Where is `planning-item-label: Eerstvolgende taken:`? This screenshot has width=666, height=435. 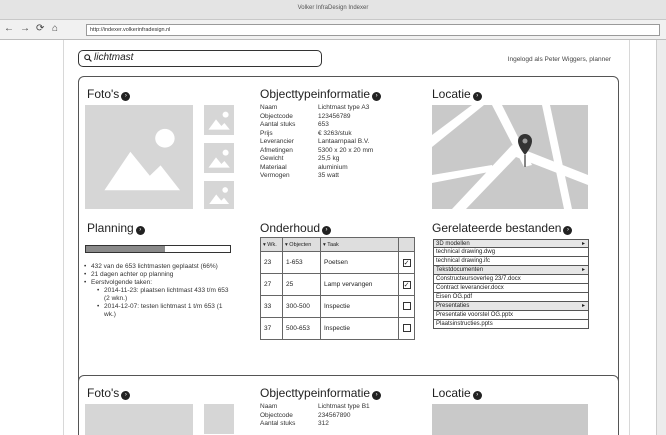
planning-item-label: Eerstvolgende taken: is located at coordinates (122, 282).